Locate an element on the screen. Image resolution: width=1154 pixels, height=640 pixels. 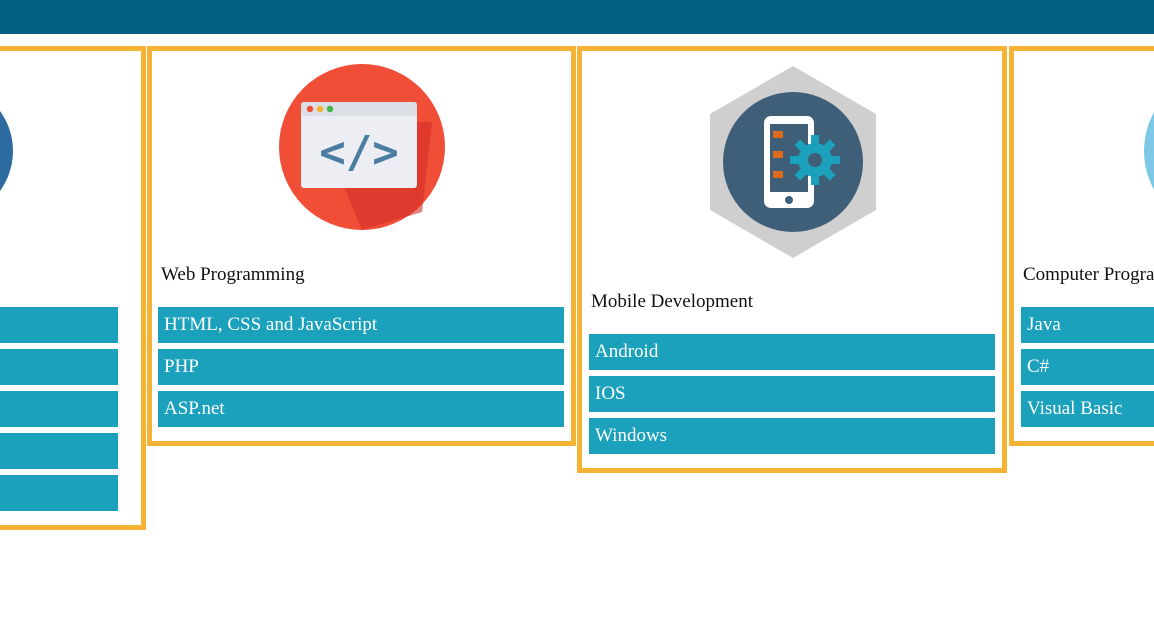
card-title: Web Programming is located at coordinates (233, 274).